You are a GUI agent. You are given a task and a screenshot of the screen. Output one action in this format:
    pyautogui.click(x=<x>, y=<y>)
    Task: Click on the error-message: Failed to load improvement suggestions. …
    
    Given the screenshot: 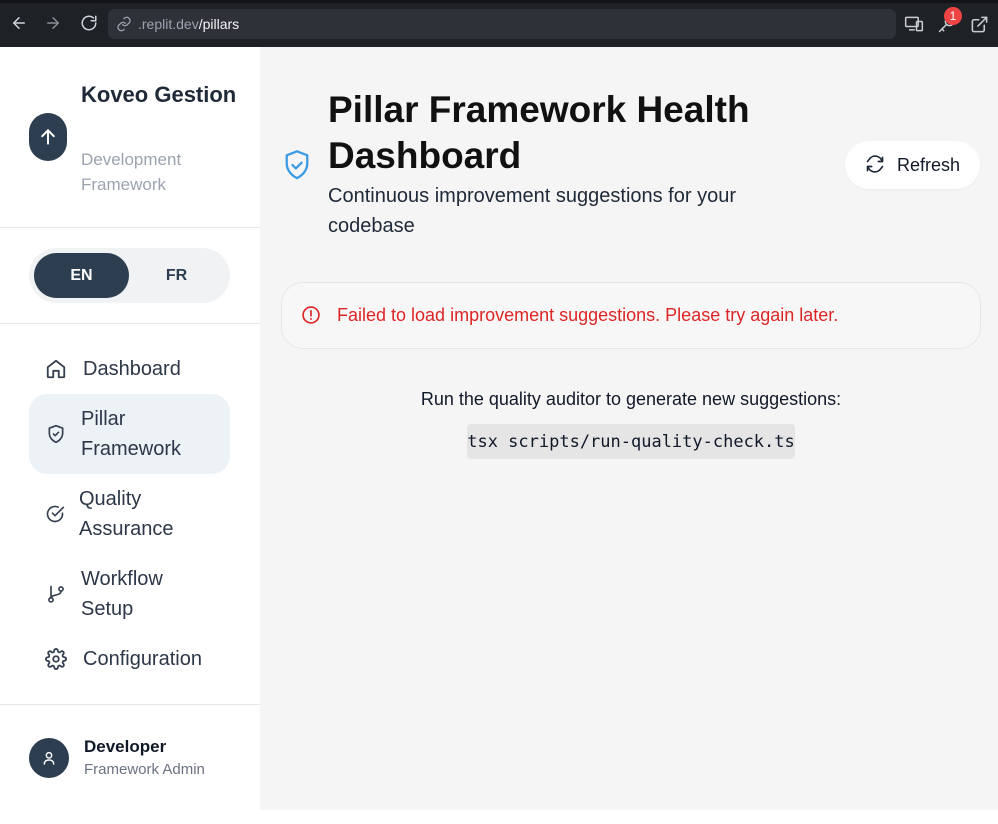 What is the action you would take?
    pyautogui.click(x=588, y=315)
    